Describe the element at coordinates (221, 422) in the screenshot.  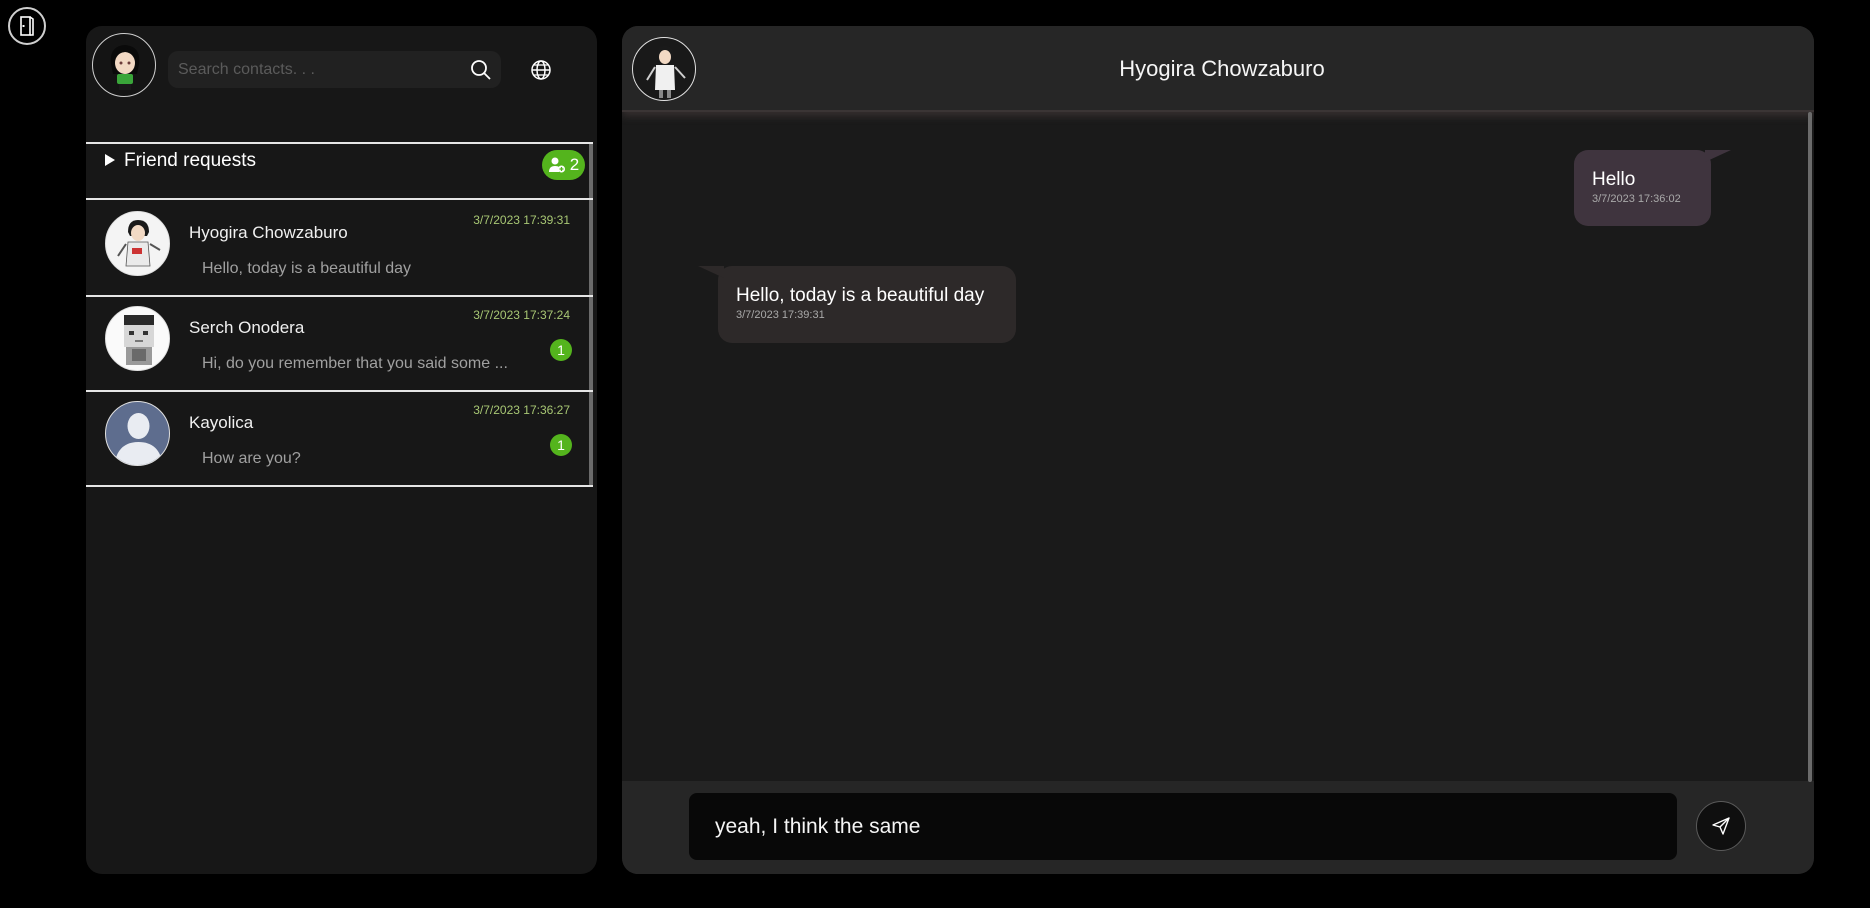
I see `contact-name: Kayolica` at that location.